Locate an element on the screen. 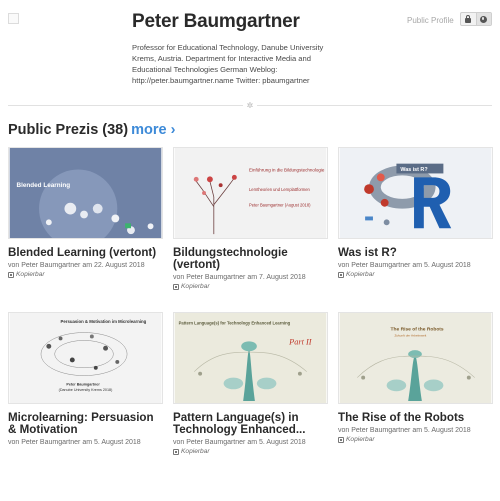  prezi-meta: von Peter Baumgartner am 7. August 2018 is located at coordinates (239, 277).